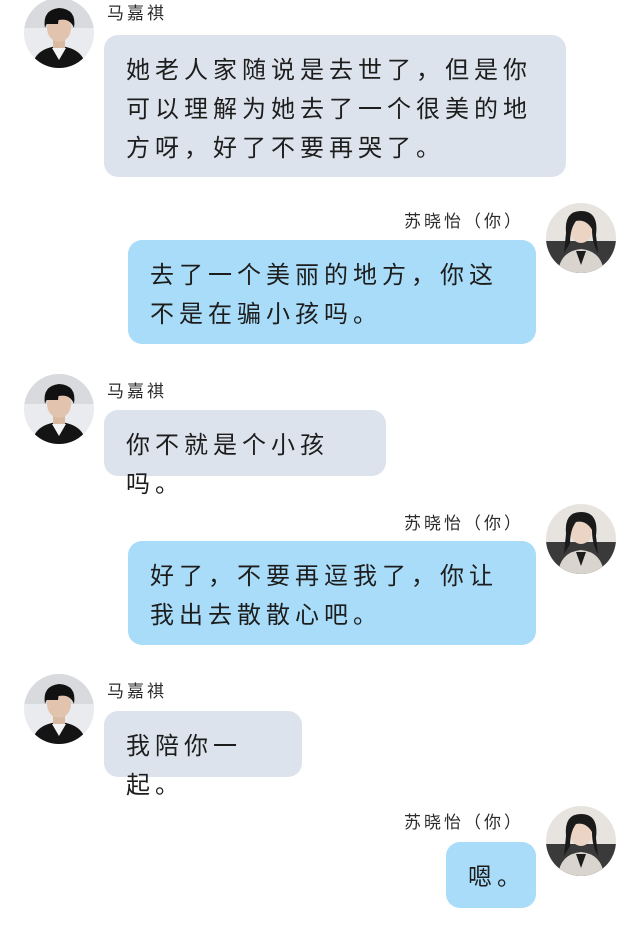 The width and height of the screenshot is (640, 925). What do you see at coordinates (332, 593) in the screenshot?
I see `message-bubble-sent: 好了，不要再逗我了，你让我出去散散心吧。` at bounding box center [332, 593].